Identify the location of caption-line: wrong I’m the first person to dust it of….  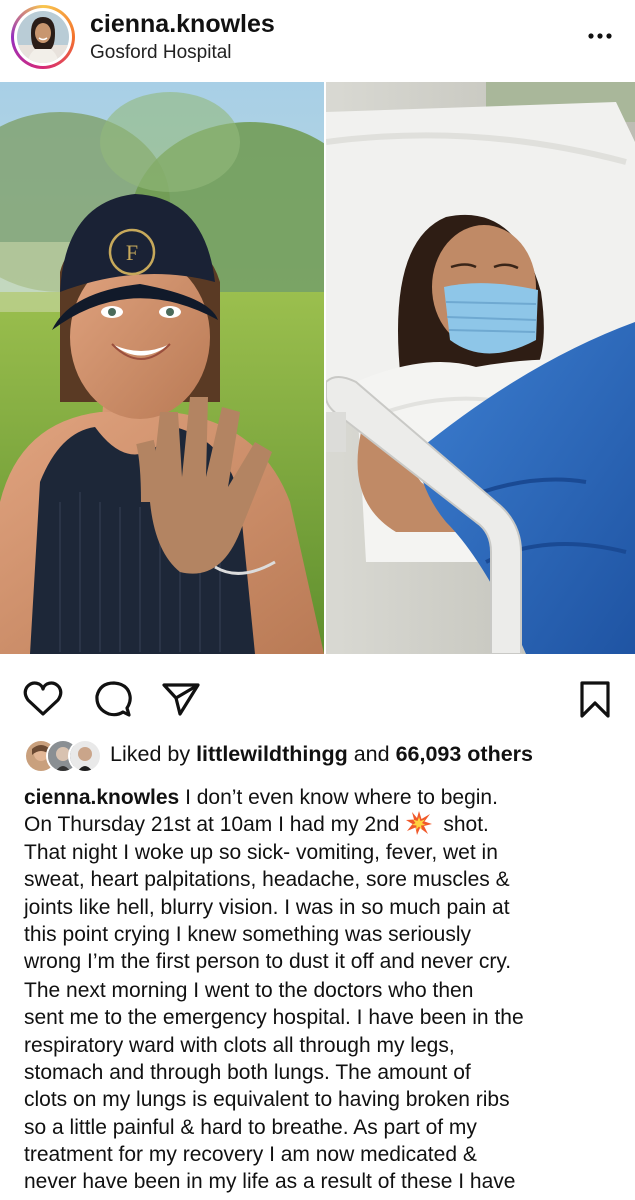
(268, 962).